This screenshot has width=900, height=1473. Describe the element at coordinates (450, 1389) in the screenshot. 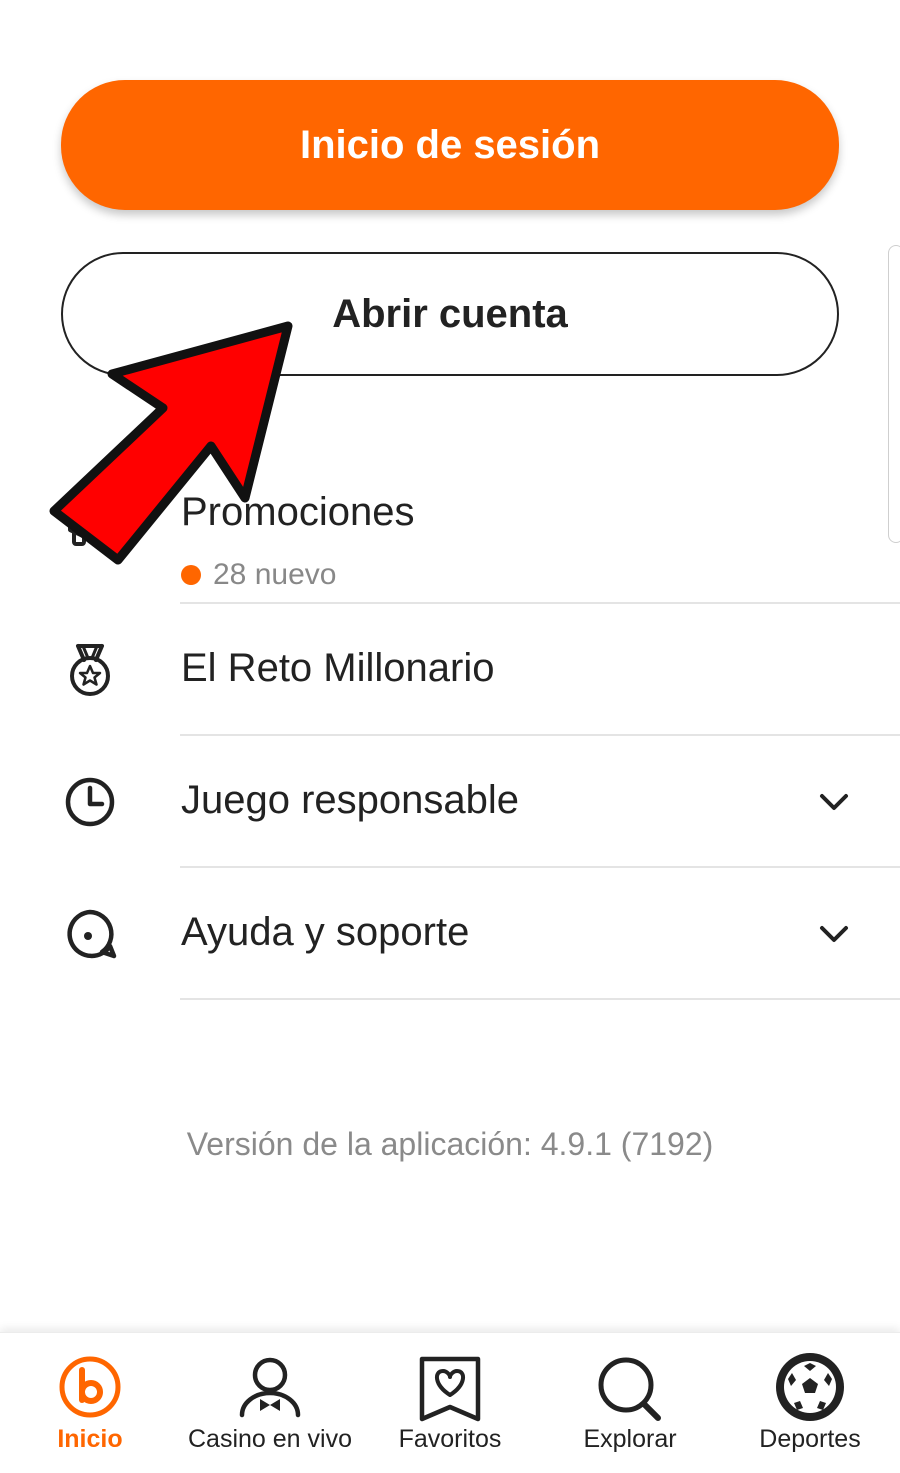

I see `favorites-icon` at that location.